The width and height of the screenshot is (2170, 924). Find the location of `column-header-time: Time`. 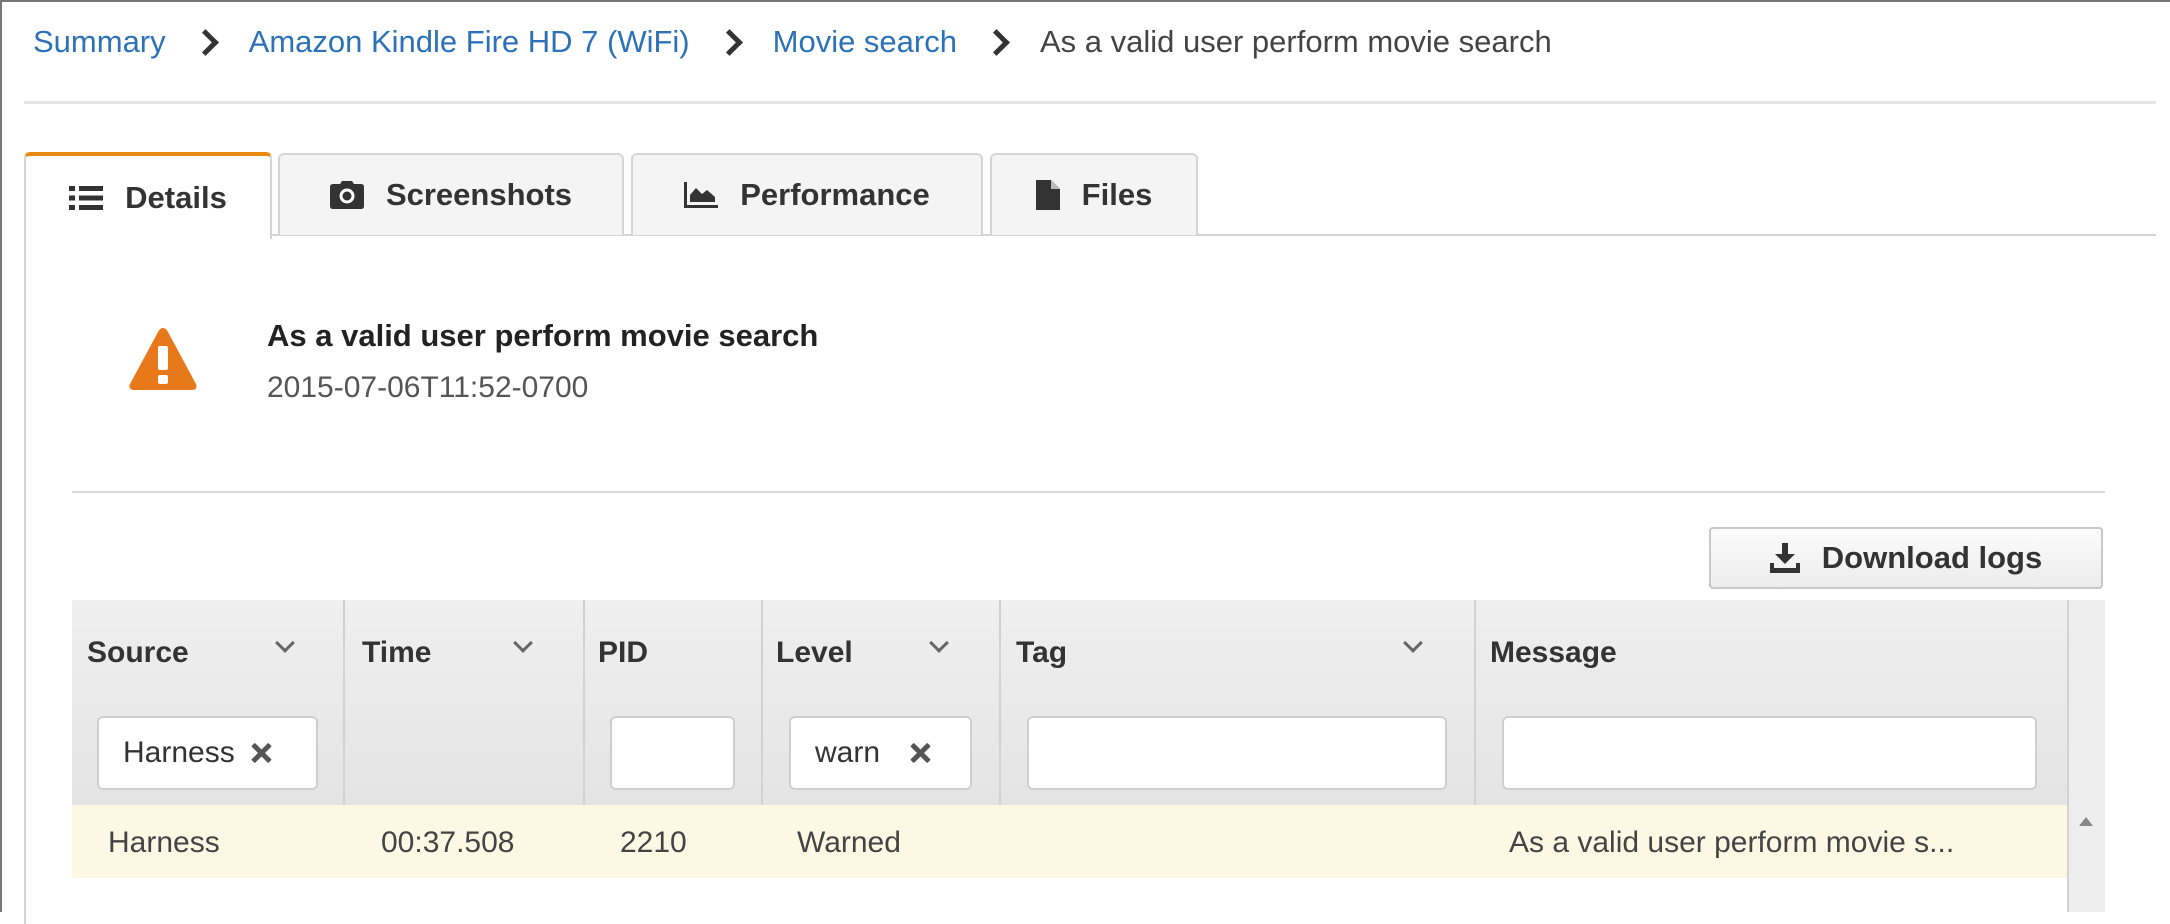

column-header-time: Time is located at coordinates (396, 653).